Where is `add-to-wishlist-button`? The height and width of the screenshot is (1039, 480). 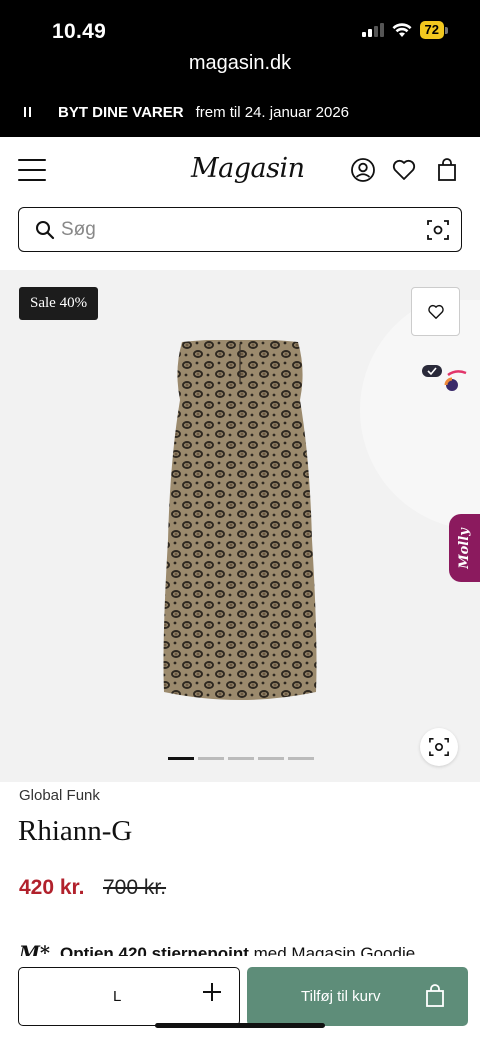
add-to-wishlist-button is located at coordinates (435, 311).